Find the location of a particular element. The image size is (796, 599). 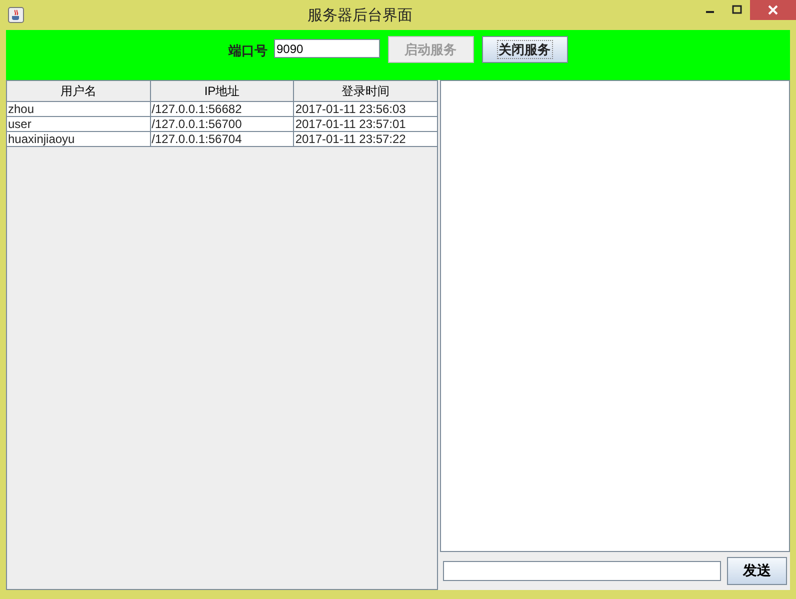

column-header: 用户名 is located at coordinates (78, 91).